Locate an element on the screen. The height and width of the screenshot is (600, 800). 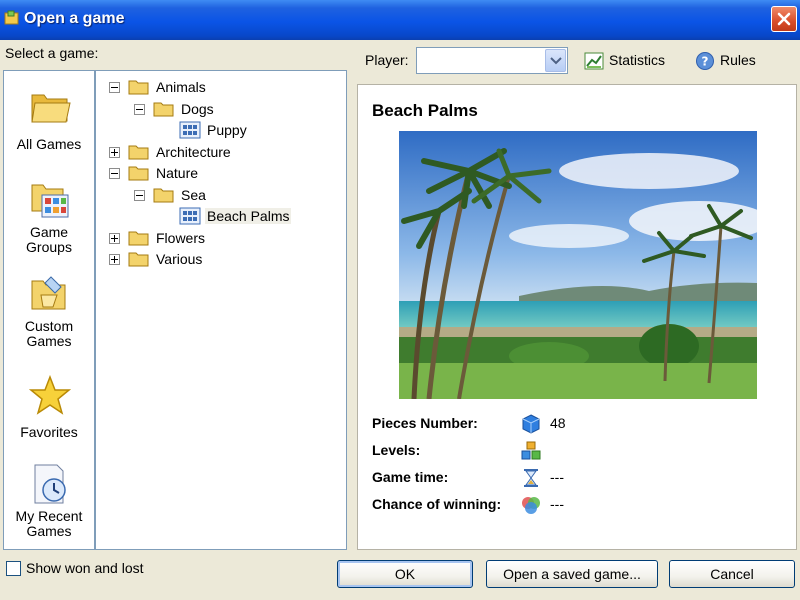
chance-of-winning-value: --- is located at coordinates (557, 504).